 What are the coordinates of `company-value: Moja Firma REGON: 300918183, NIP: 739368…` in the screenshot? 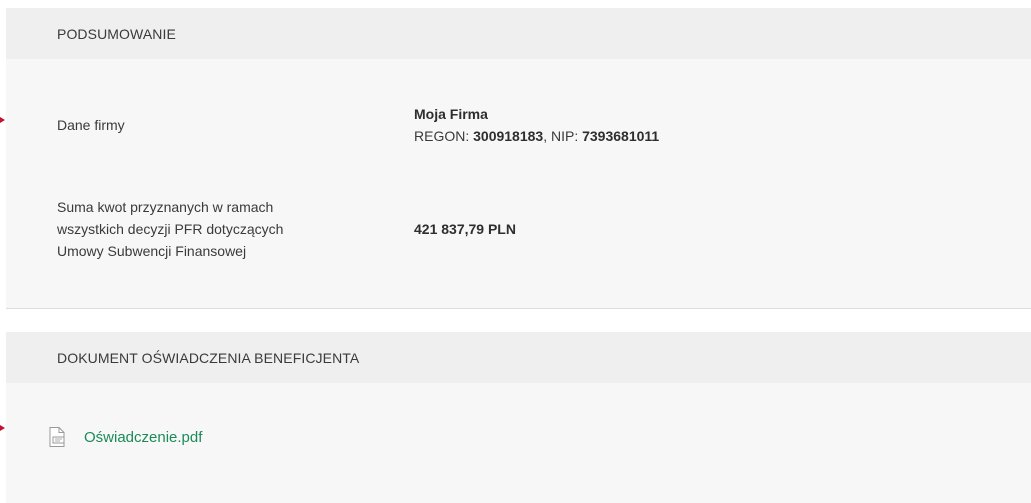 It's located at (536, 125).